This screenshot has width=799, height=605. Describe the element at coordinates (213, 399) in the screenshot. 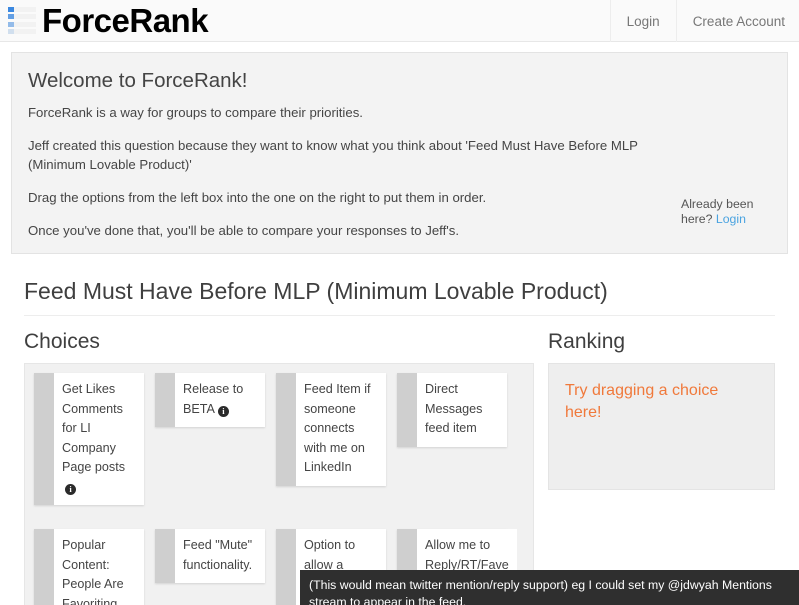

I see `choice-card-label: Release to BETA` at that location.